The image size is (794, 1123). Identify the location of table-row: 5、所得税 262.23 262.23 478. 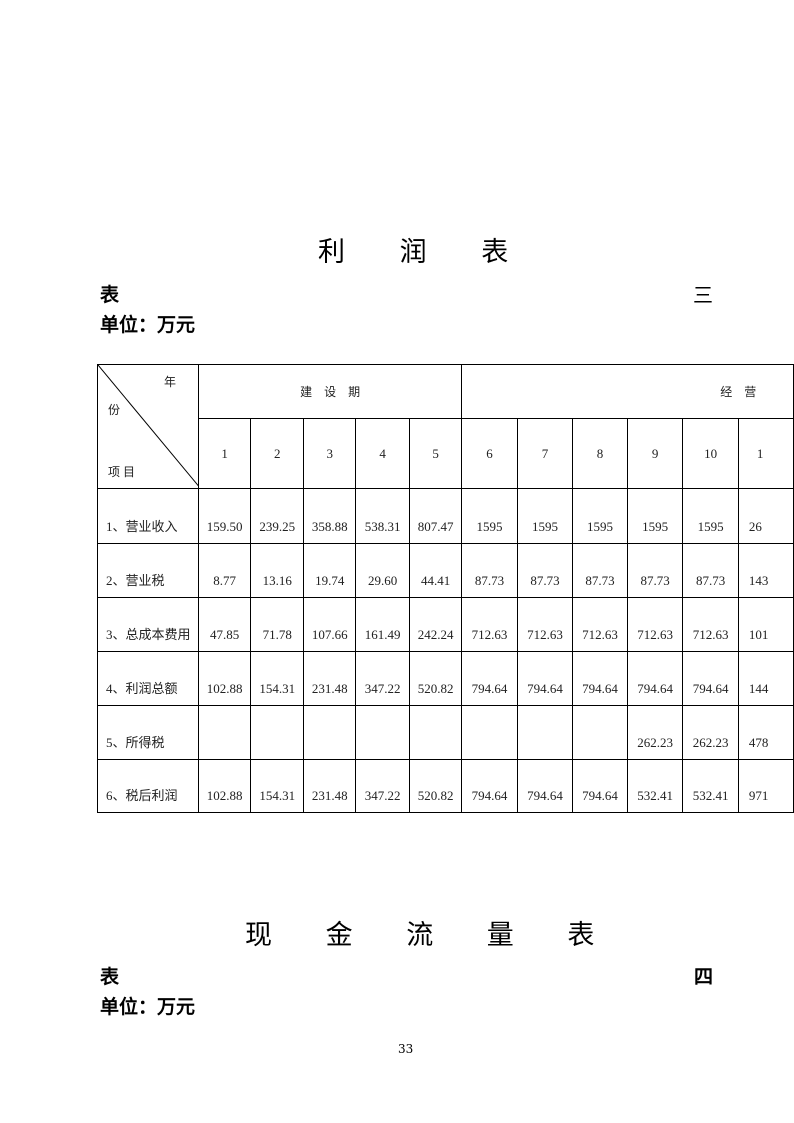
(445, 732).